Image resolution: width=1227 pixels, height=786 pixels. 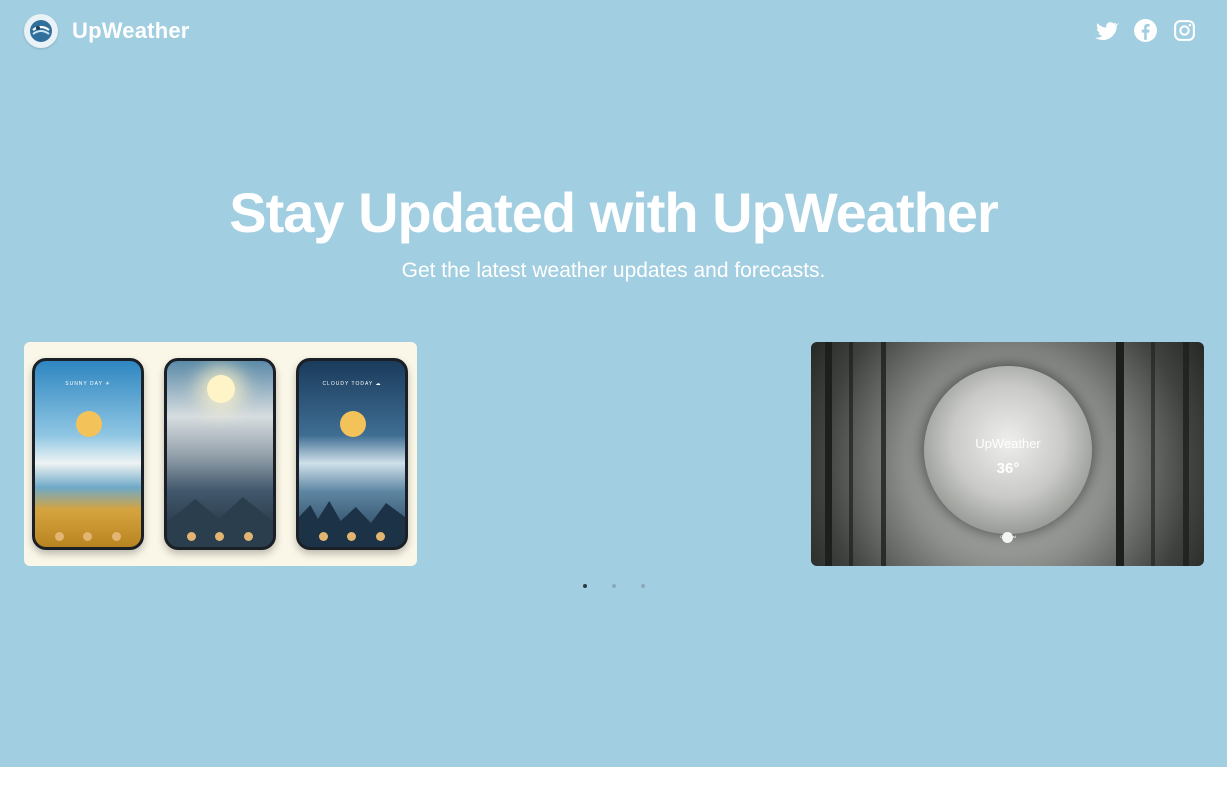 What do you see at coordinates (352, 454) in the screenshot?
I see `phone-mockup-cloudy: CLOUDY TODAY ☁` at bounding box center [352, 454].